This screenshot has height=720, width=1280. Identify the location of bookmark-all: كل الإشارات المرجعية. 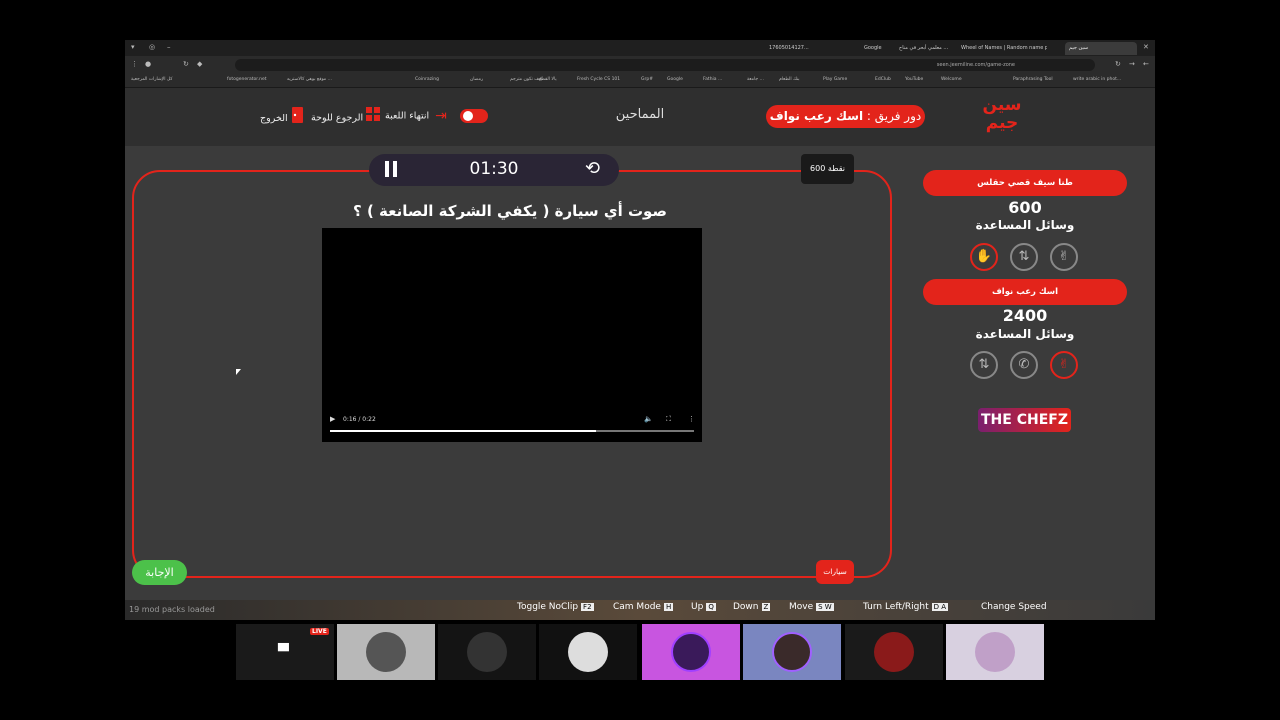
(151, 79).